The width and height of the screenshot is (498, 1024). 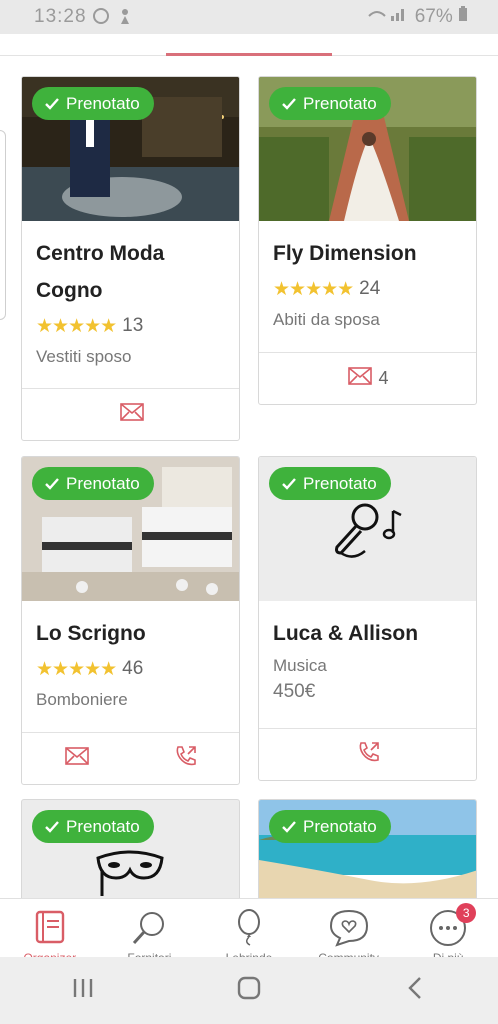 I want to click on balloon-icon, so click(x=248, y=927).